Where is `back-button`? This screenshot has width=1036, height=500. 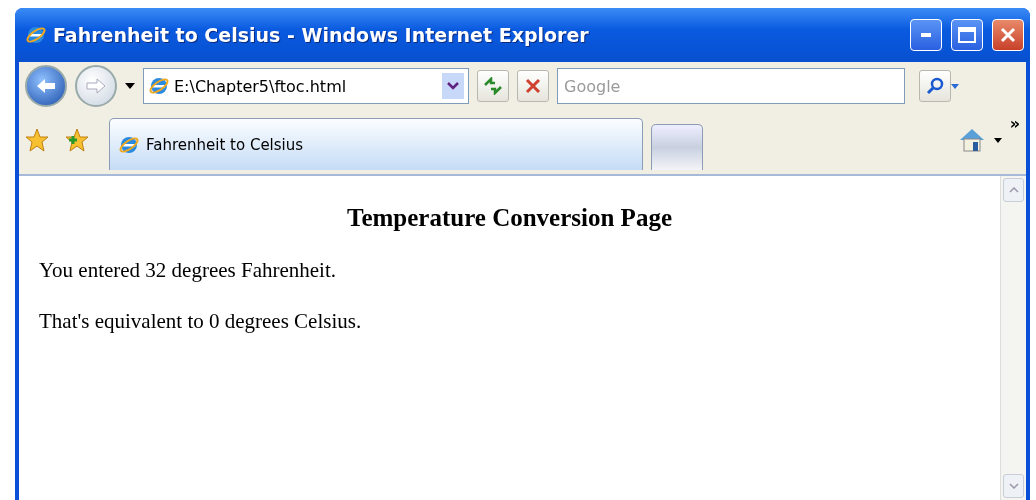 back-button is located at coordinates (46, 86).